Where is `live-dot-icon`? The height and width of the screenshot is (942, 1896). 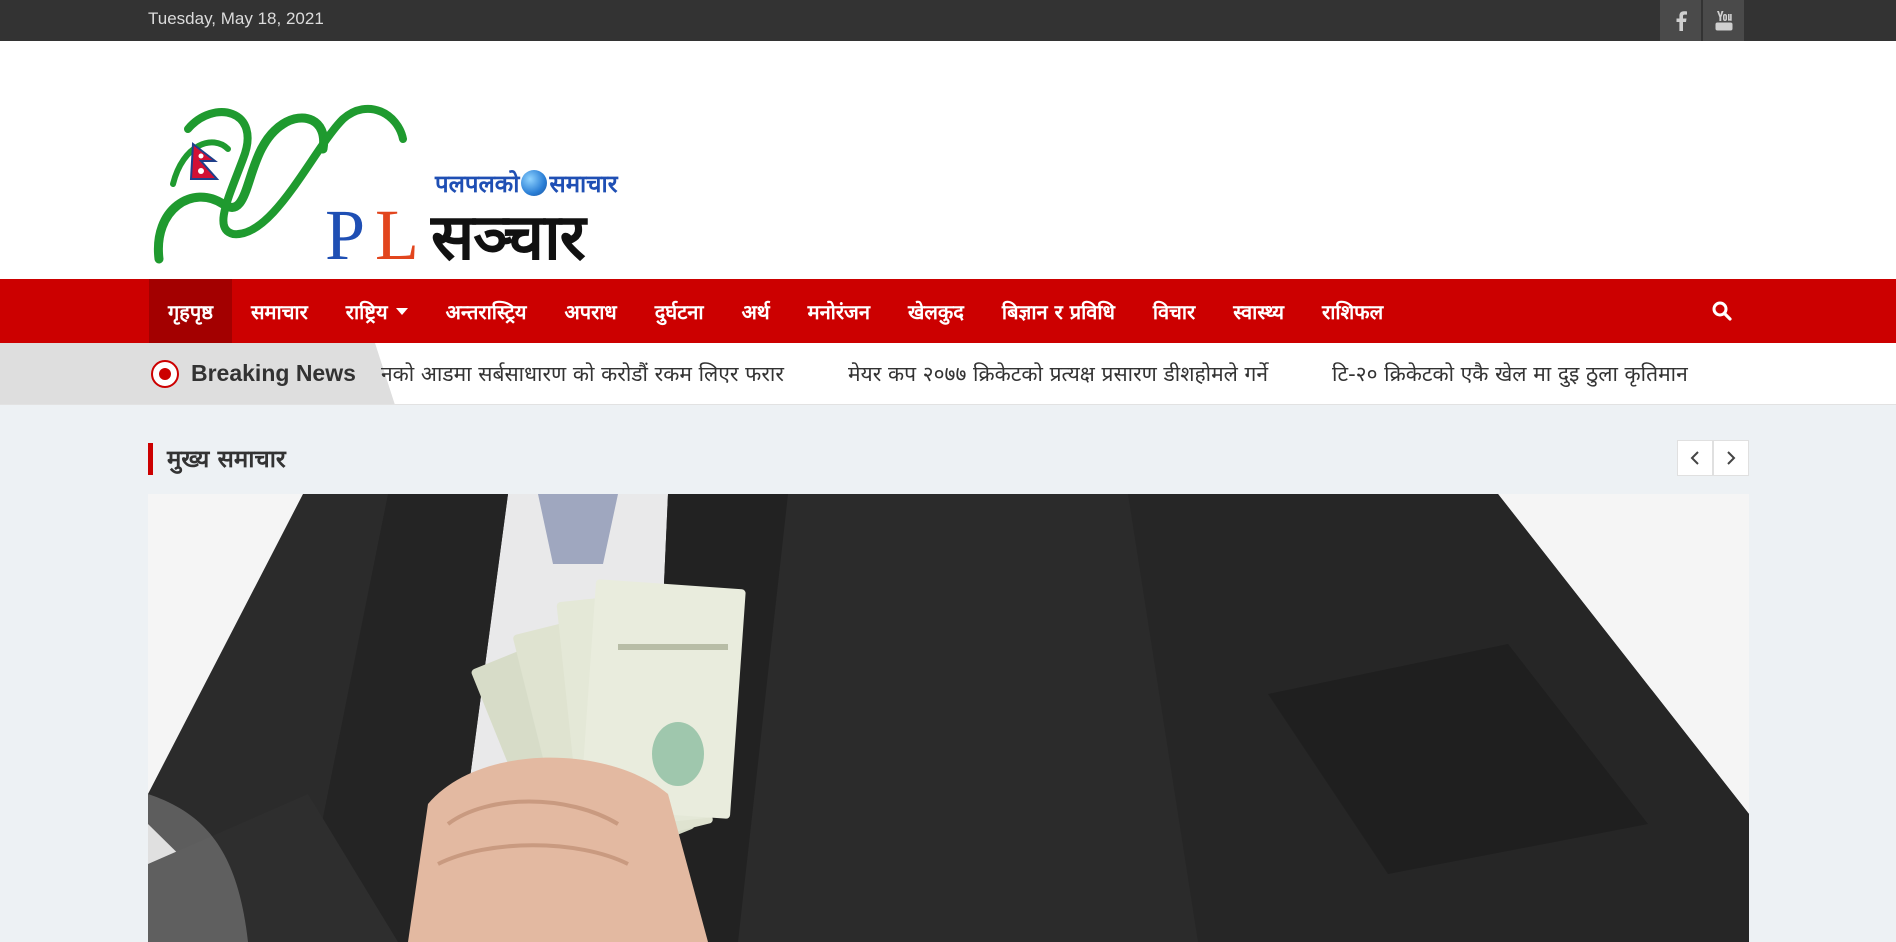
live-dot-icon is located at coordinates (165, 374).